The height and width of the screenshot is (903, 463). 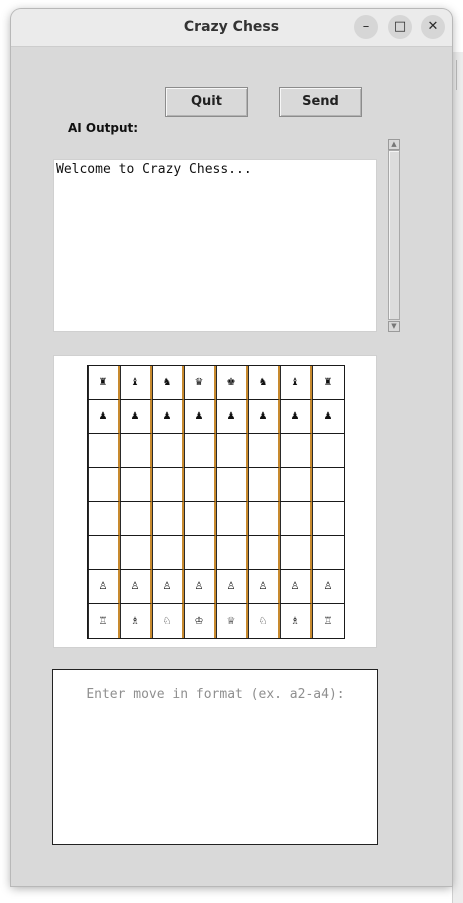 What do you see at coordinates (200, 621) in the screenshot?
I see `board-square: ♔` at bounding box center [200, 621].